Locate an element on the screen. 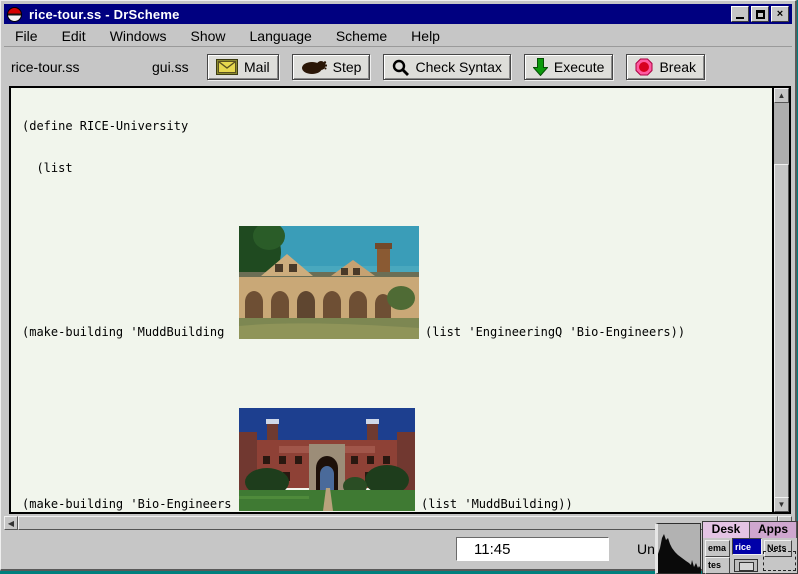 This screenshot has height=574, width=798. code-text: (make-building 'Bio-Engineers is located at coordinates (127, 504).